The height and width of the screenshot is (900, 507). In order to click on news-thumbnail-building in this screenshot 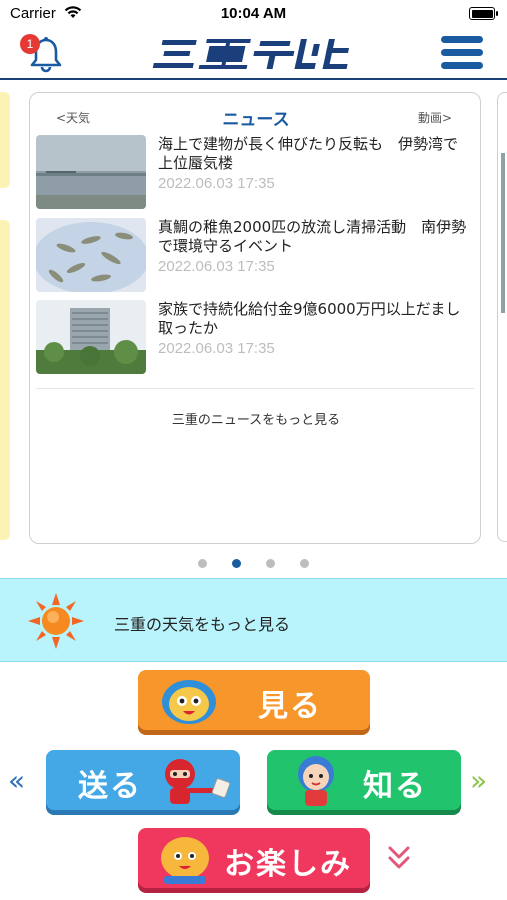, I will do `click(91, 337)`.